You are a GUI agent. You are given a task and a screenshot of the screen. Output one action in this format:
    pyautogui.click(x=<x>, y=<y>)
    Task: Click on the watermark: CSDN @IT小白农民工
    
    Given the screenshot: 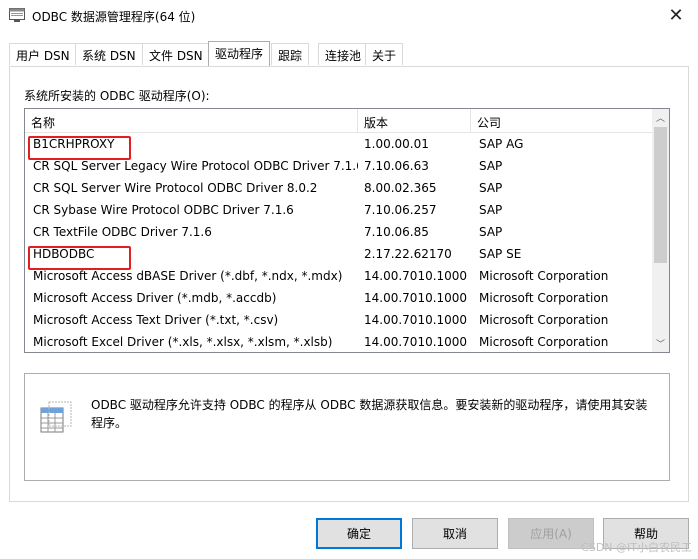 What is the action you would take?
    pyautogui.click(x=636, y=547)
    